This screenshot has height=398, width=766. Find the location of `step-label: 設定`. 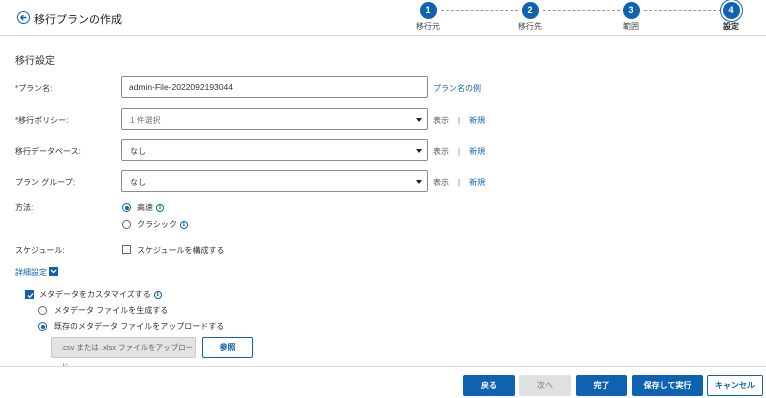

step-label: 設定 is located at coordinates (731, 26).